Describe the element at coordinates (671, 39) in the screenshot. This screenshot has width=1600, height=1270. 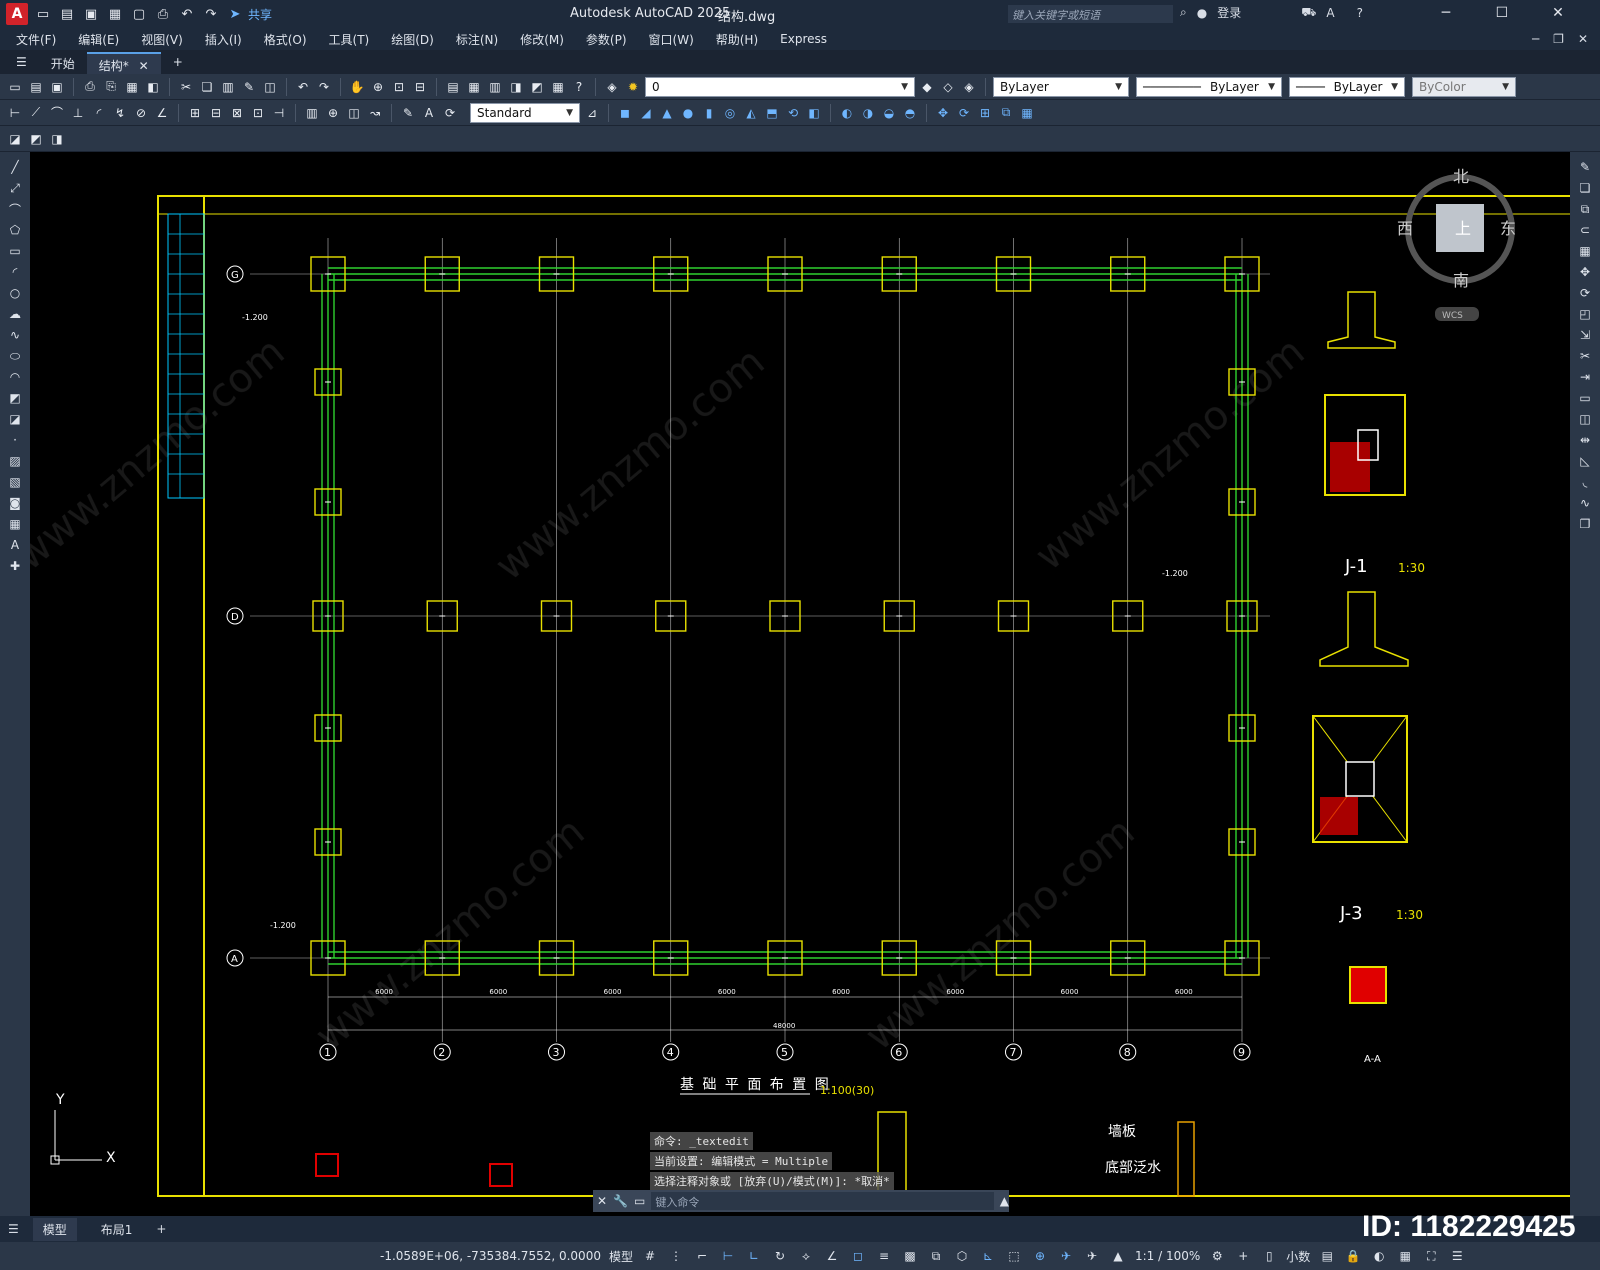
I see `menu-window: 窗口(W)` at that location.